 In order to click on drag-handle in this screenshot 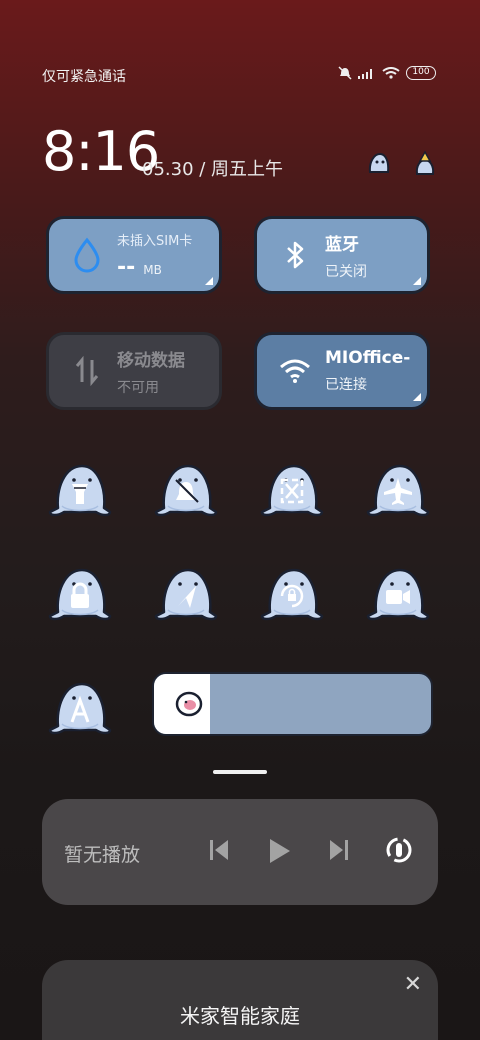, I will do `click(240, 772)`.